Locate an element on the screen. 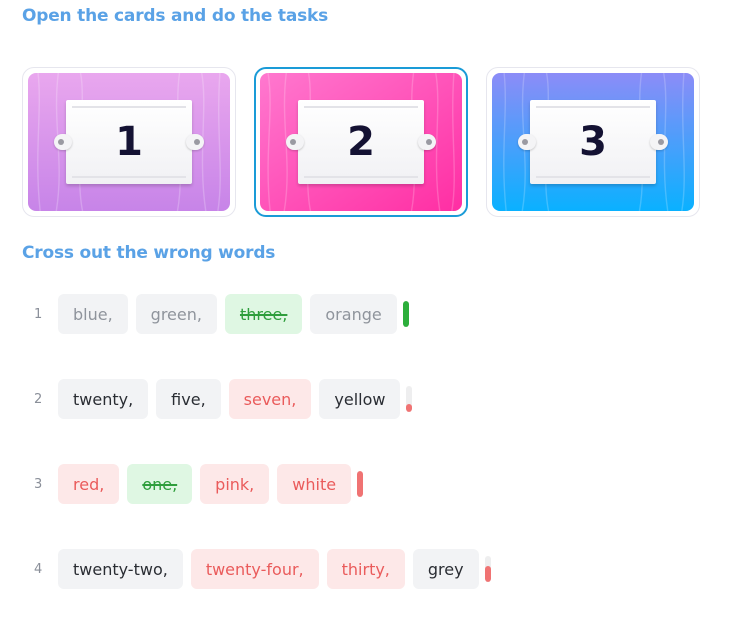  word-chip: red, is located at coordinates (89, 484).